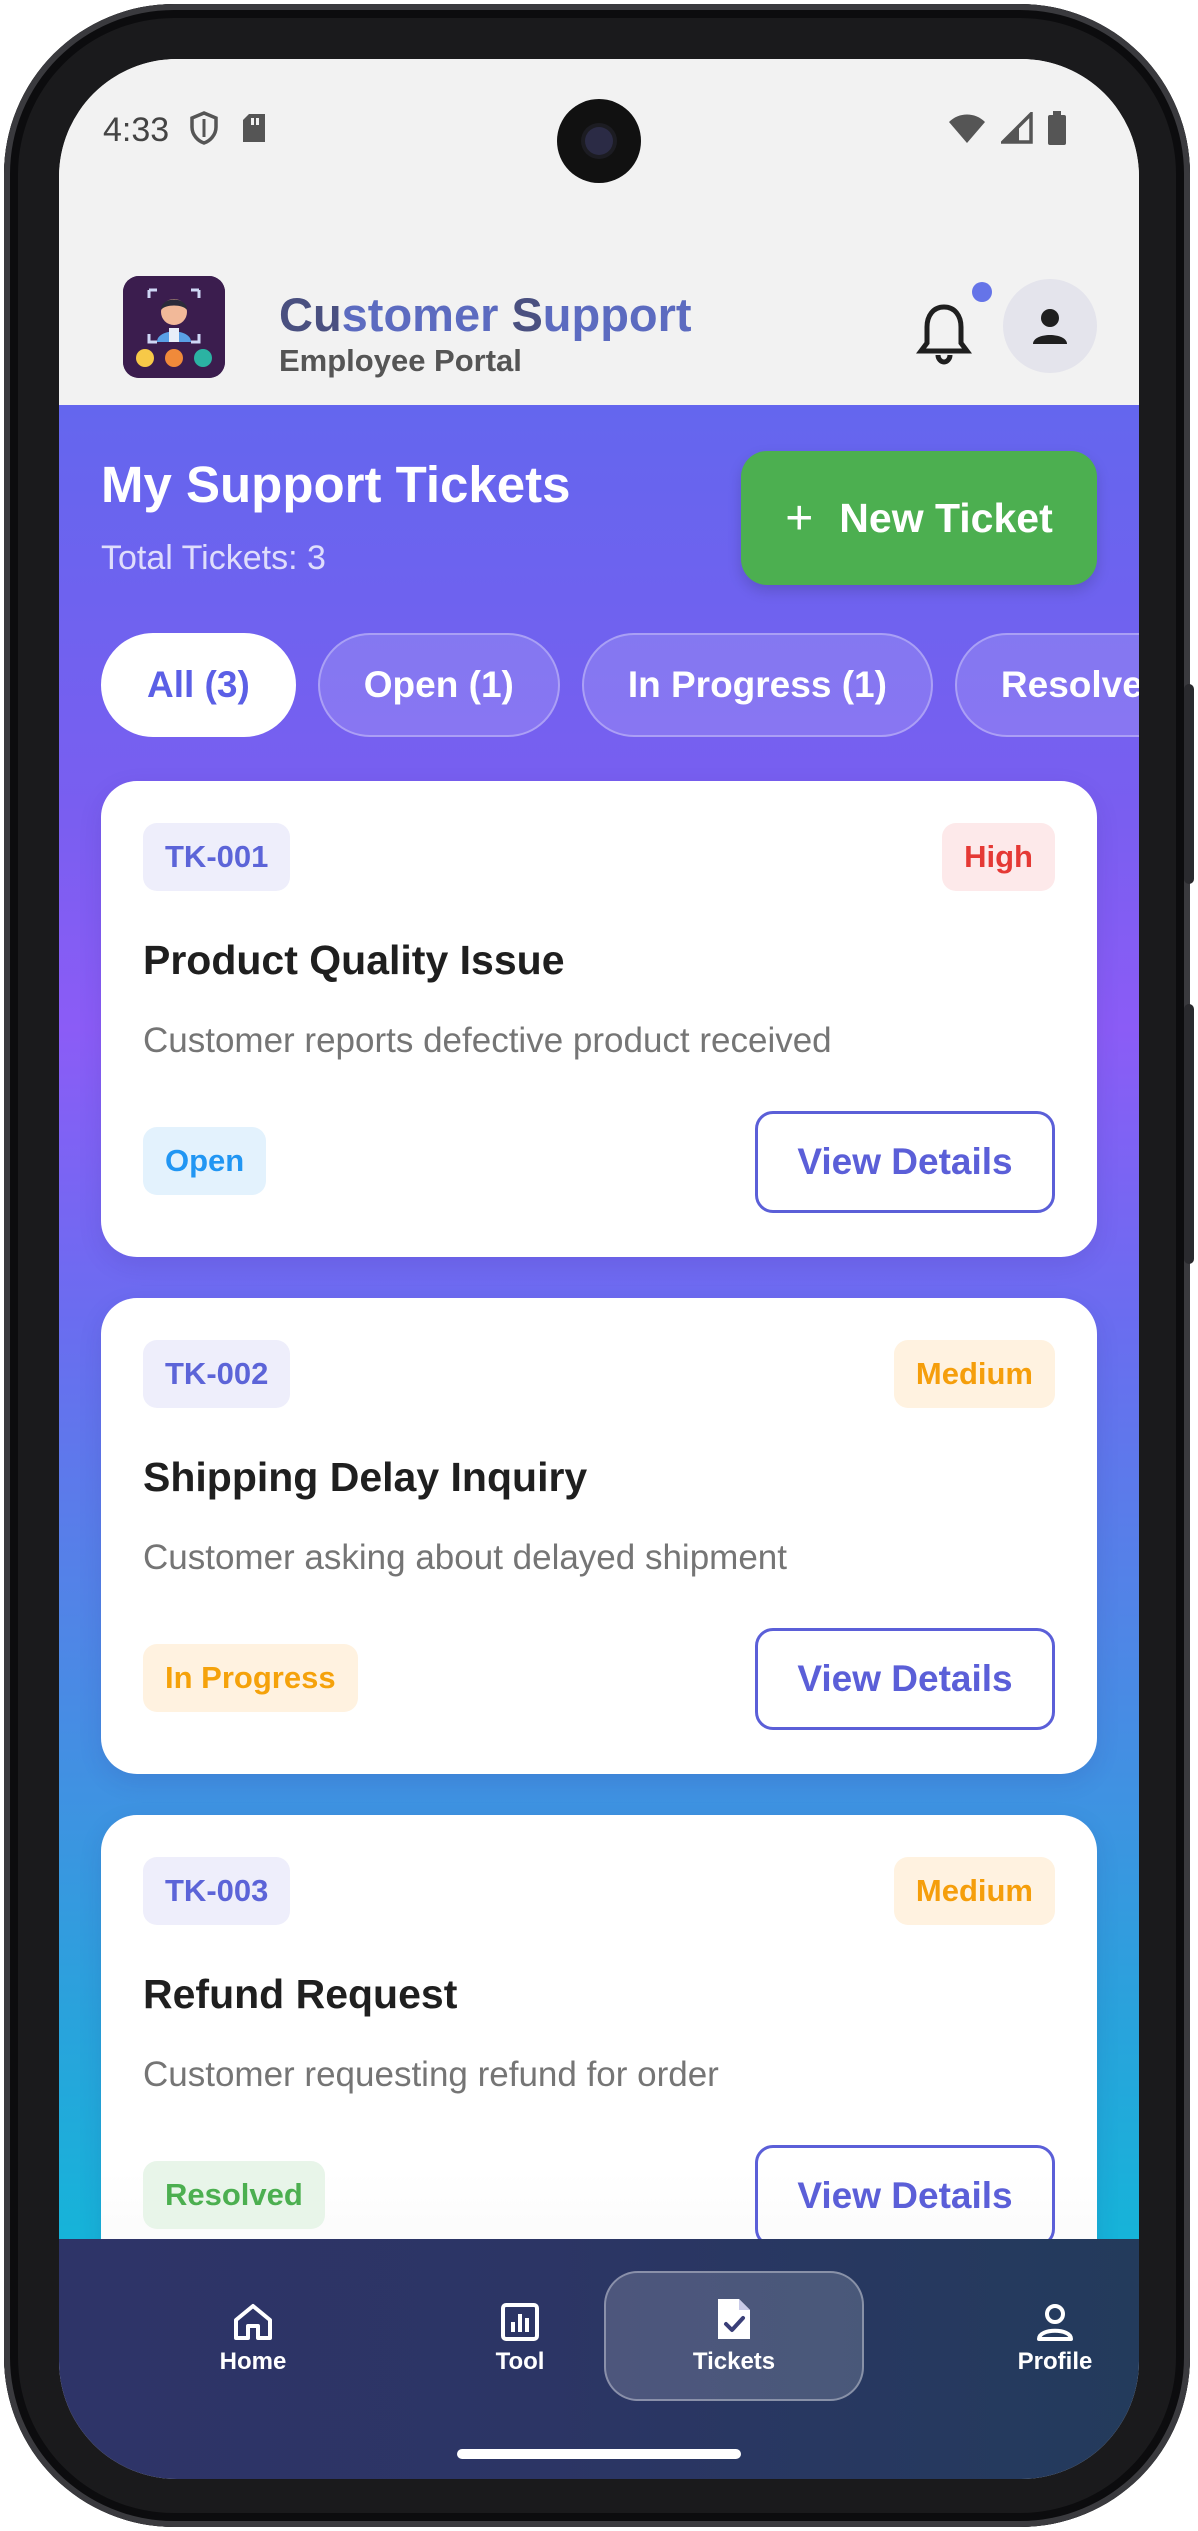 This screenshot has height=2531, width=1198. I want to click on status-time: 4:33, so click(136, 130).